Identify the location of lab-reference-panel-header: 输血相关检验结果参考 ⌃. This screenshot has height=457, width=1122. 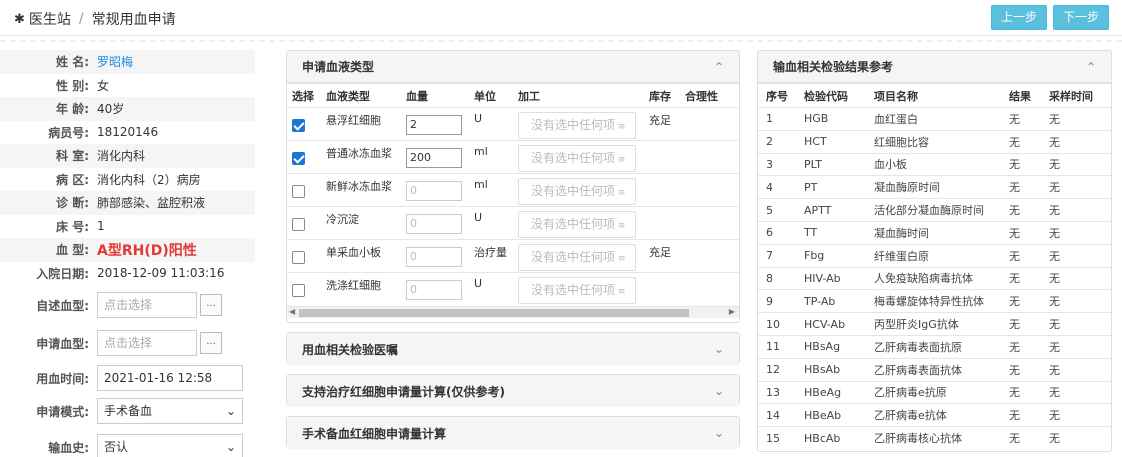
(934, 67).